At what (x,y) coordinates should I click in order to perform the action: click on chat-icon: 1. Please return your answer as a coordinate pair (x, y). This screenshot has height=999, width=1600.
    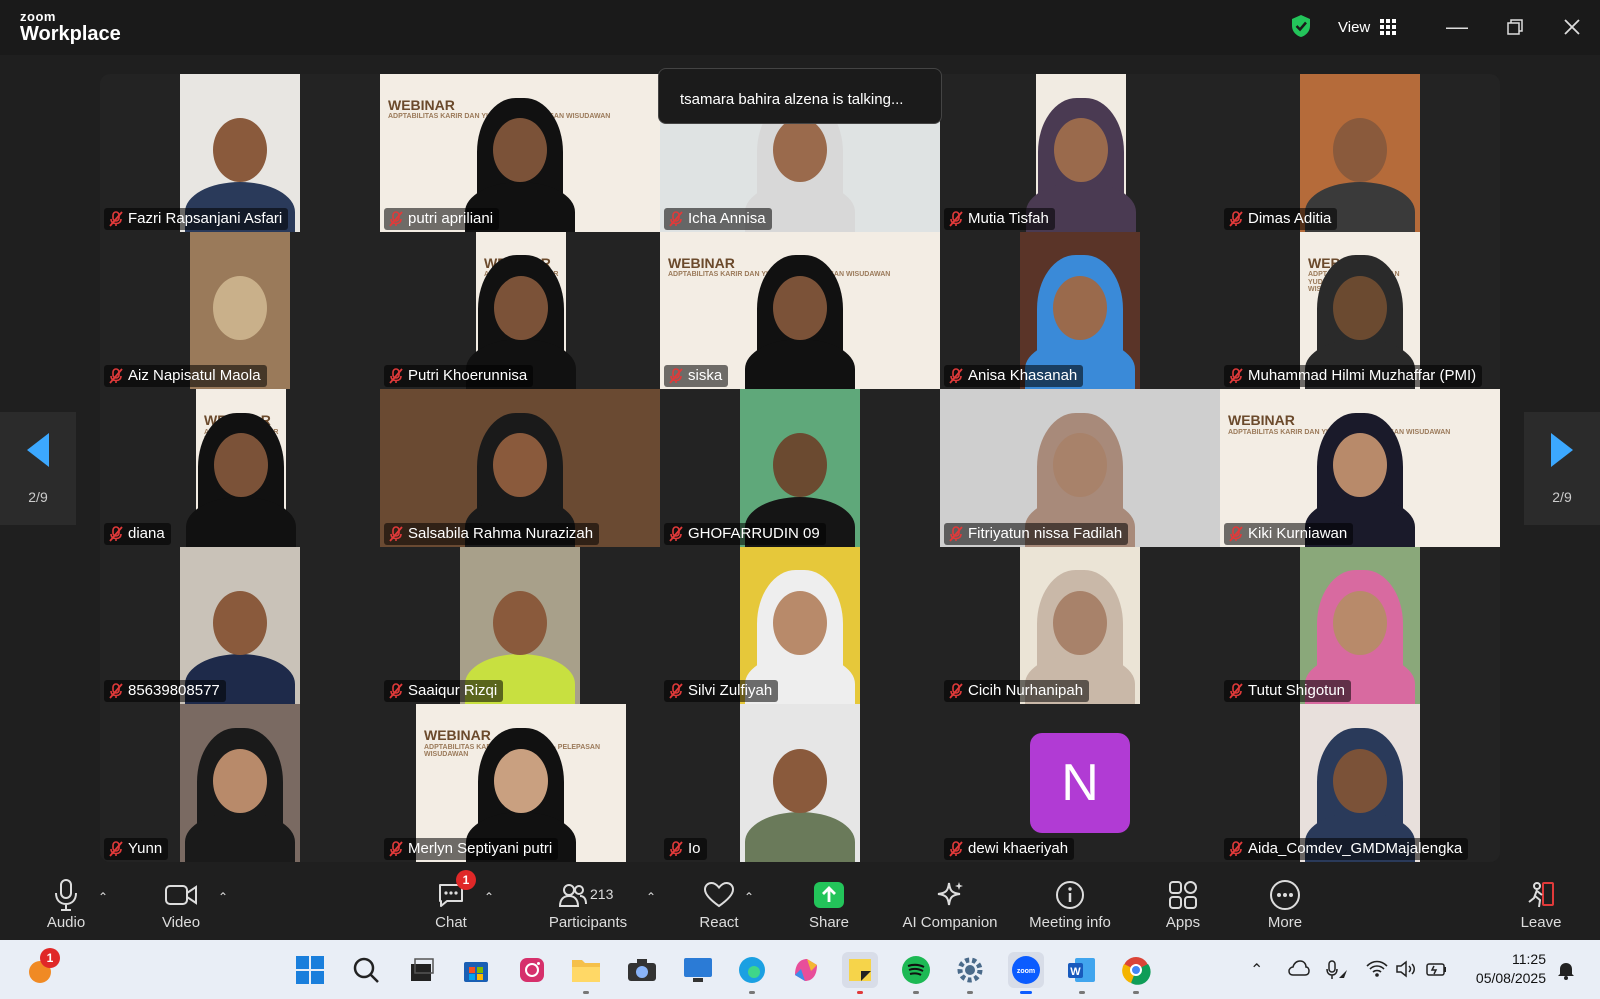
    Looking at the image, I should click on (455, 891).